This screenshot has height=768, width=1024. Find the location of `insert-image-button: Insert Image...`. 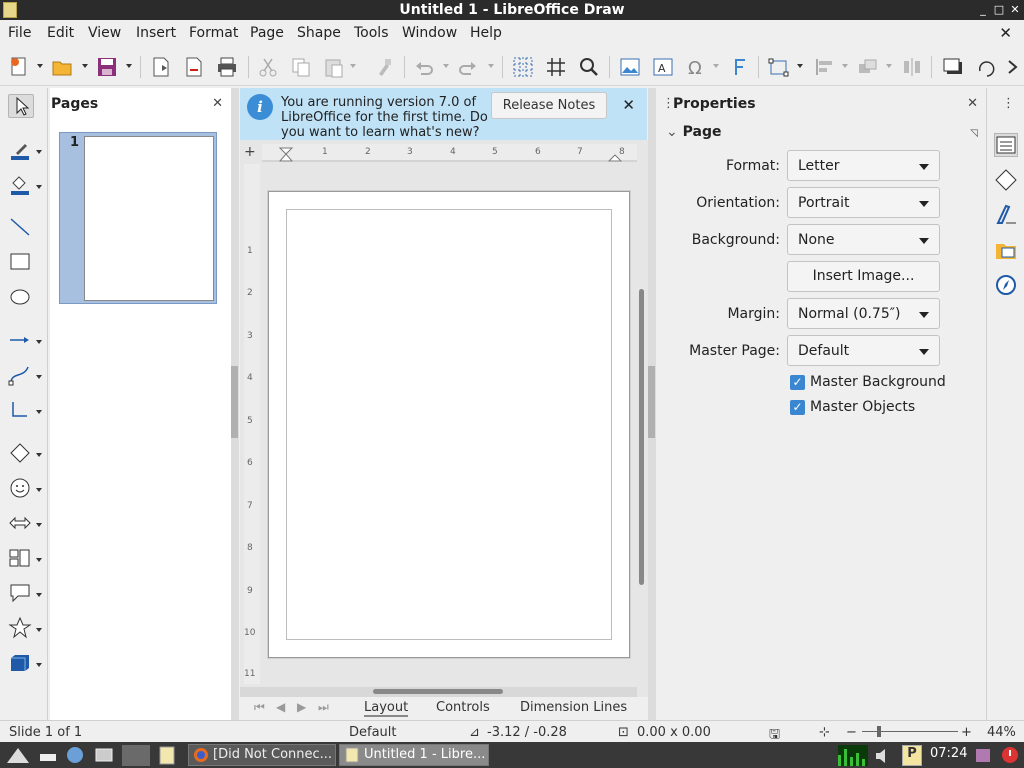

insert-image-button: Insert Image... is located at coordinates (863, 276).